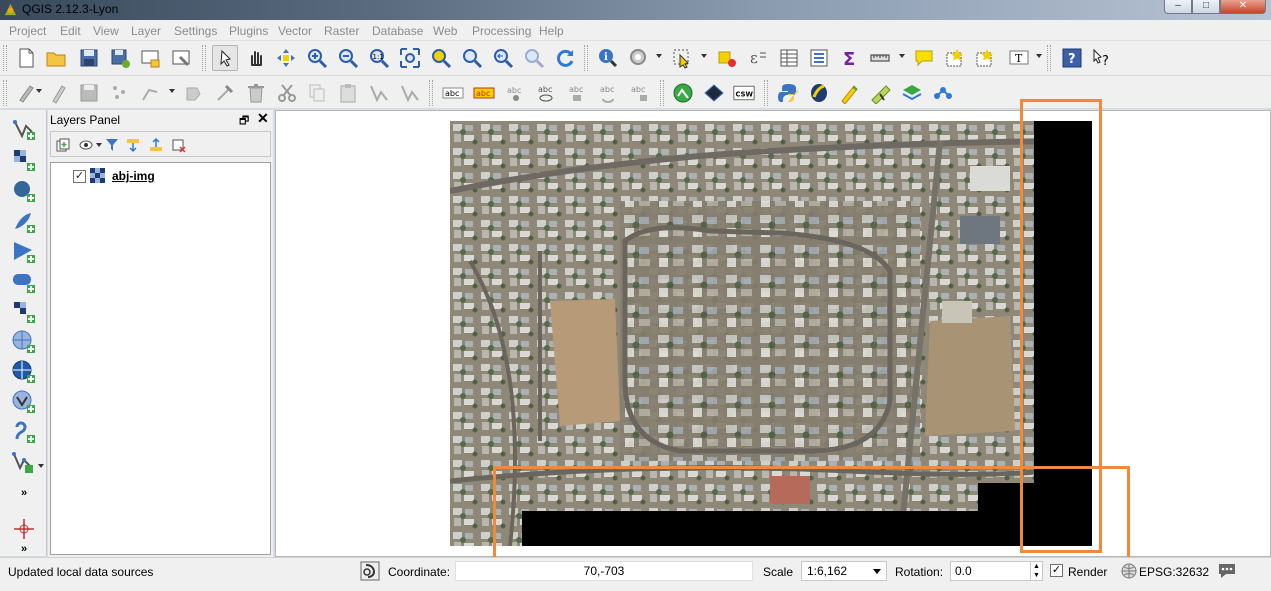 The image size is (1271, 591). I want to click on zoom-next-icon, so click(534, 58).